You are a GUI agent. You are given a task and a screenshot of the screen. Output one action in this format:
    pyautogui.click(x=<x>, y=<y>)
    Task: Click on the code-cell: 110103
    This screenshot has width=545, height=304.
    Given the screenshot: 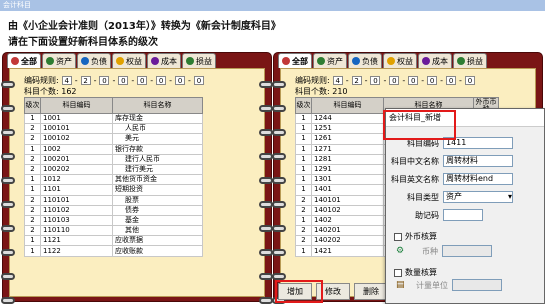 What is the action you would take?
    pyautogui.click(x=76, y=220)
    